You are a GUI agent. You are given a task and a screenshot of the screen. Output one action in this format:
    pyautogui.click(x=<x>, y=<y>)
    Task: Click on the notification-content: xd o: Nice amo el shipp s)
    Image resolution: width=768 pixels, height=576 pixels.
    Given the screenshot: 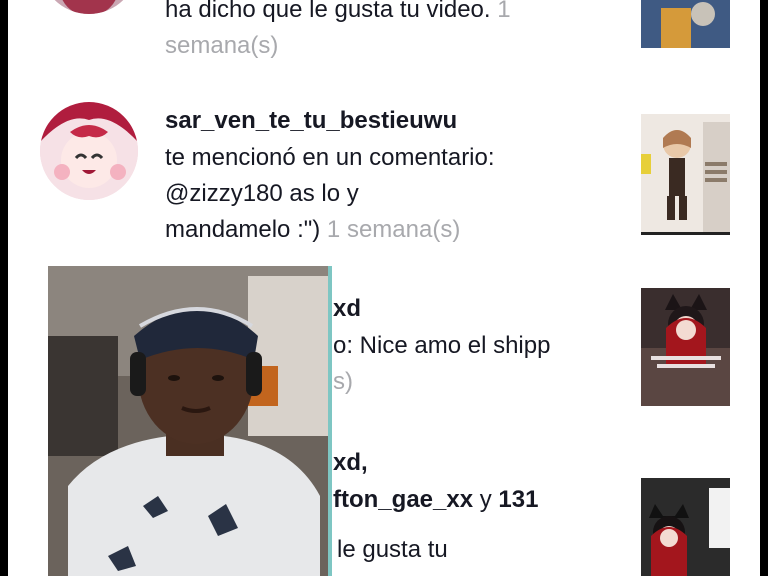 What is the action you would take?
    pyautogui.click(x=478, y=347)
    